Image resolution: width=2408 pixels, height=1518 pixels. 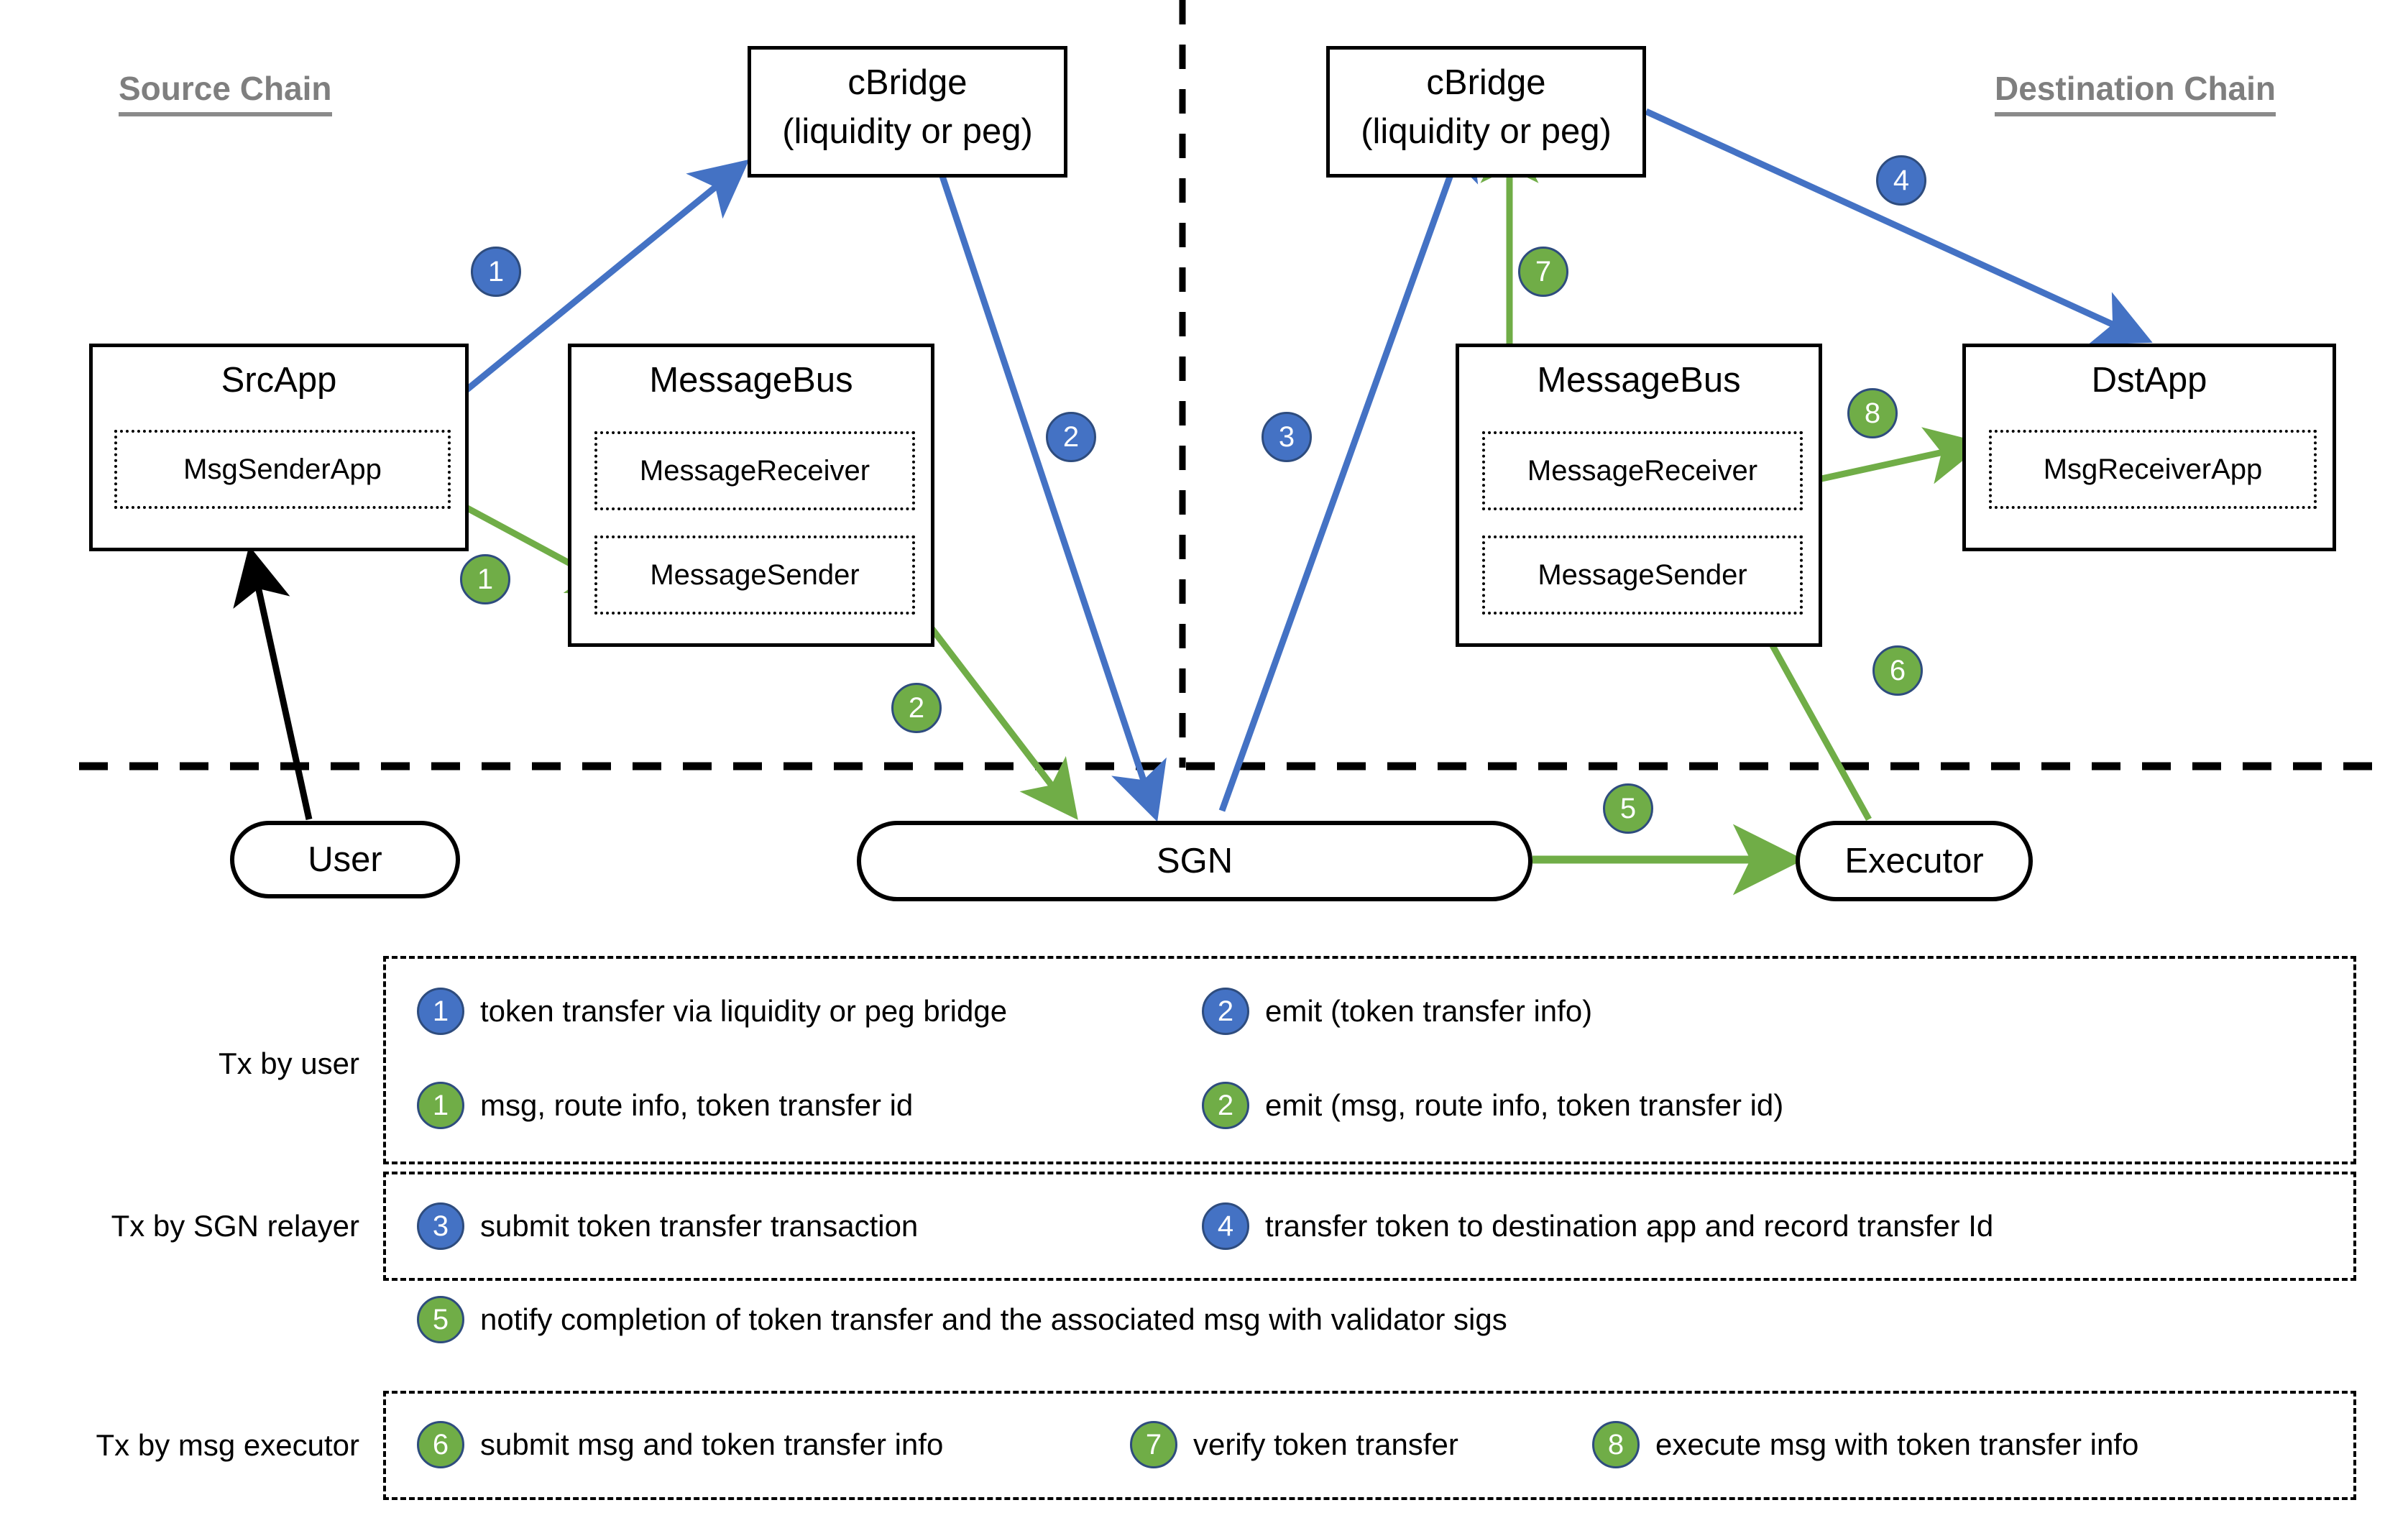 I want to click on flow-badge-1-green: 1, so click(x=485, y=579).